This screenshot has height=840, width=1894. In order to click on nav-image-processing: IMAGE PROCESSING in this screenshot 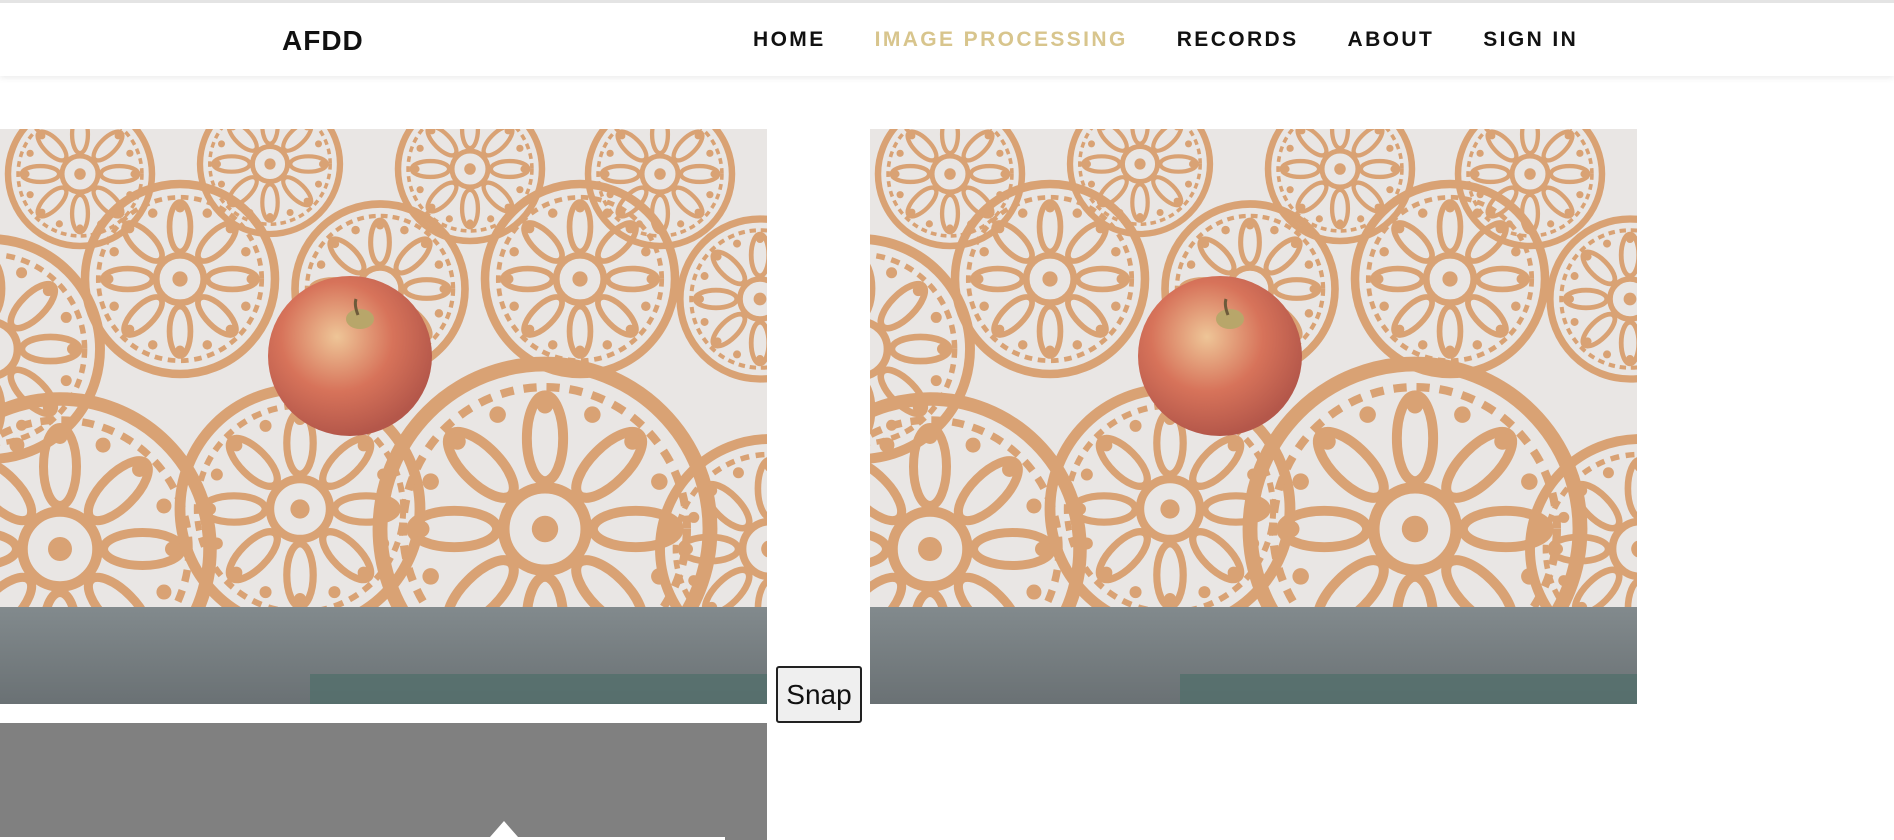, I will do `click(1001, 40)`.